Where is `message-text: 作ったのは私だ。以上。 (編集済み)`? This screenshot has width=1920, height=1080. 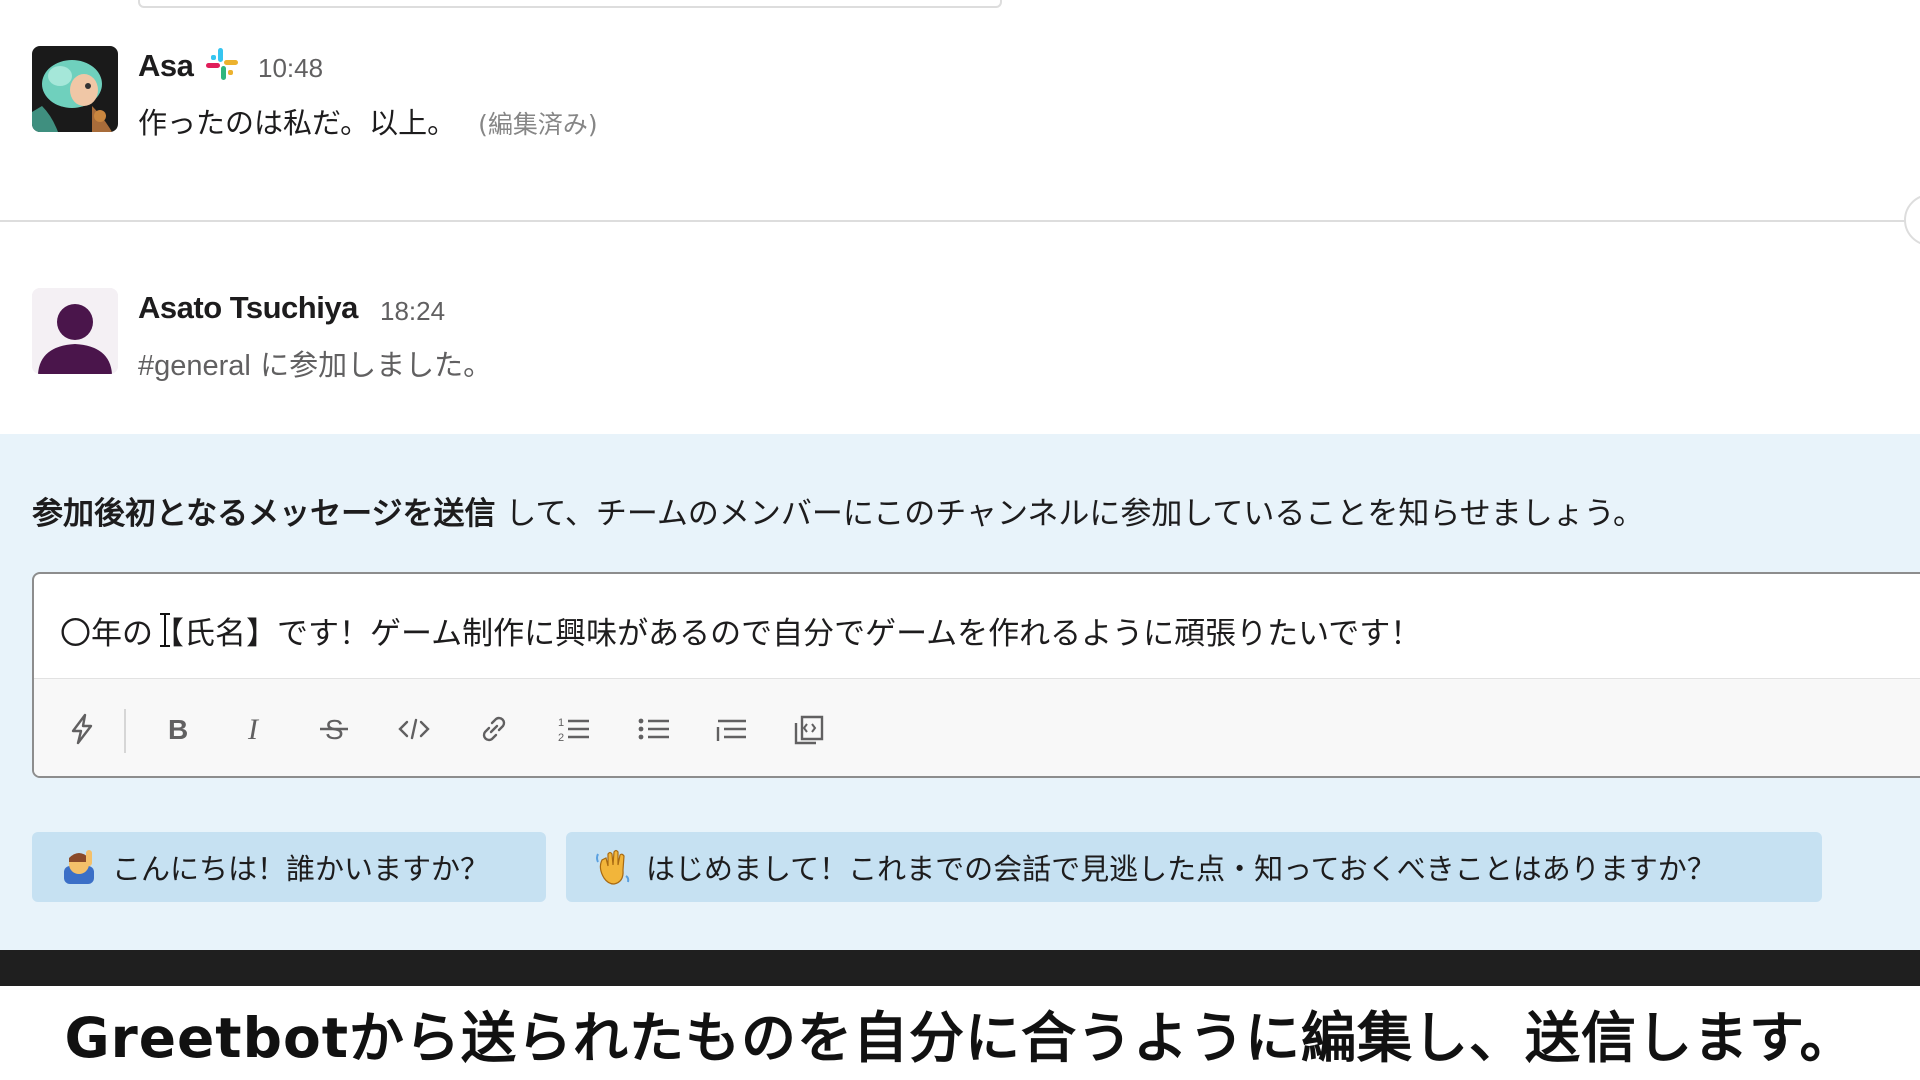 message-text: 作ったのは私だ。以上。 (編集済み) is located at coordinates (368, 121).